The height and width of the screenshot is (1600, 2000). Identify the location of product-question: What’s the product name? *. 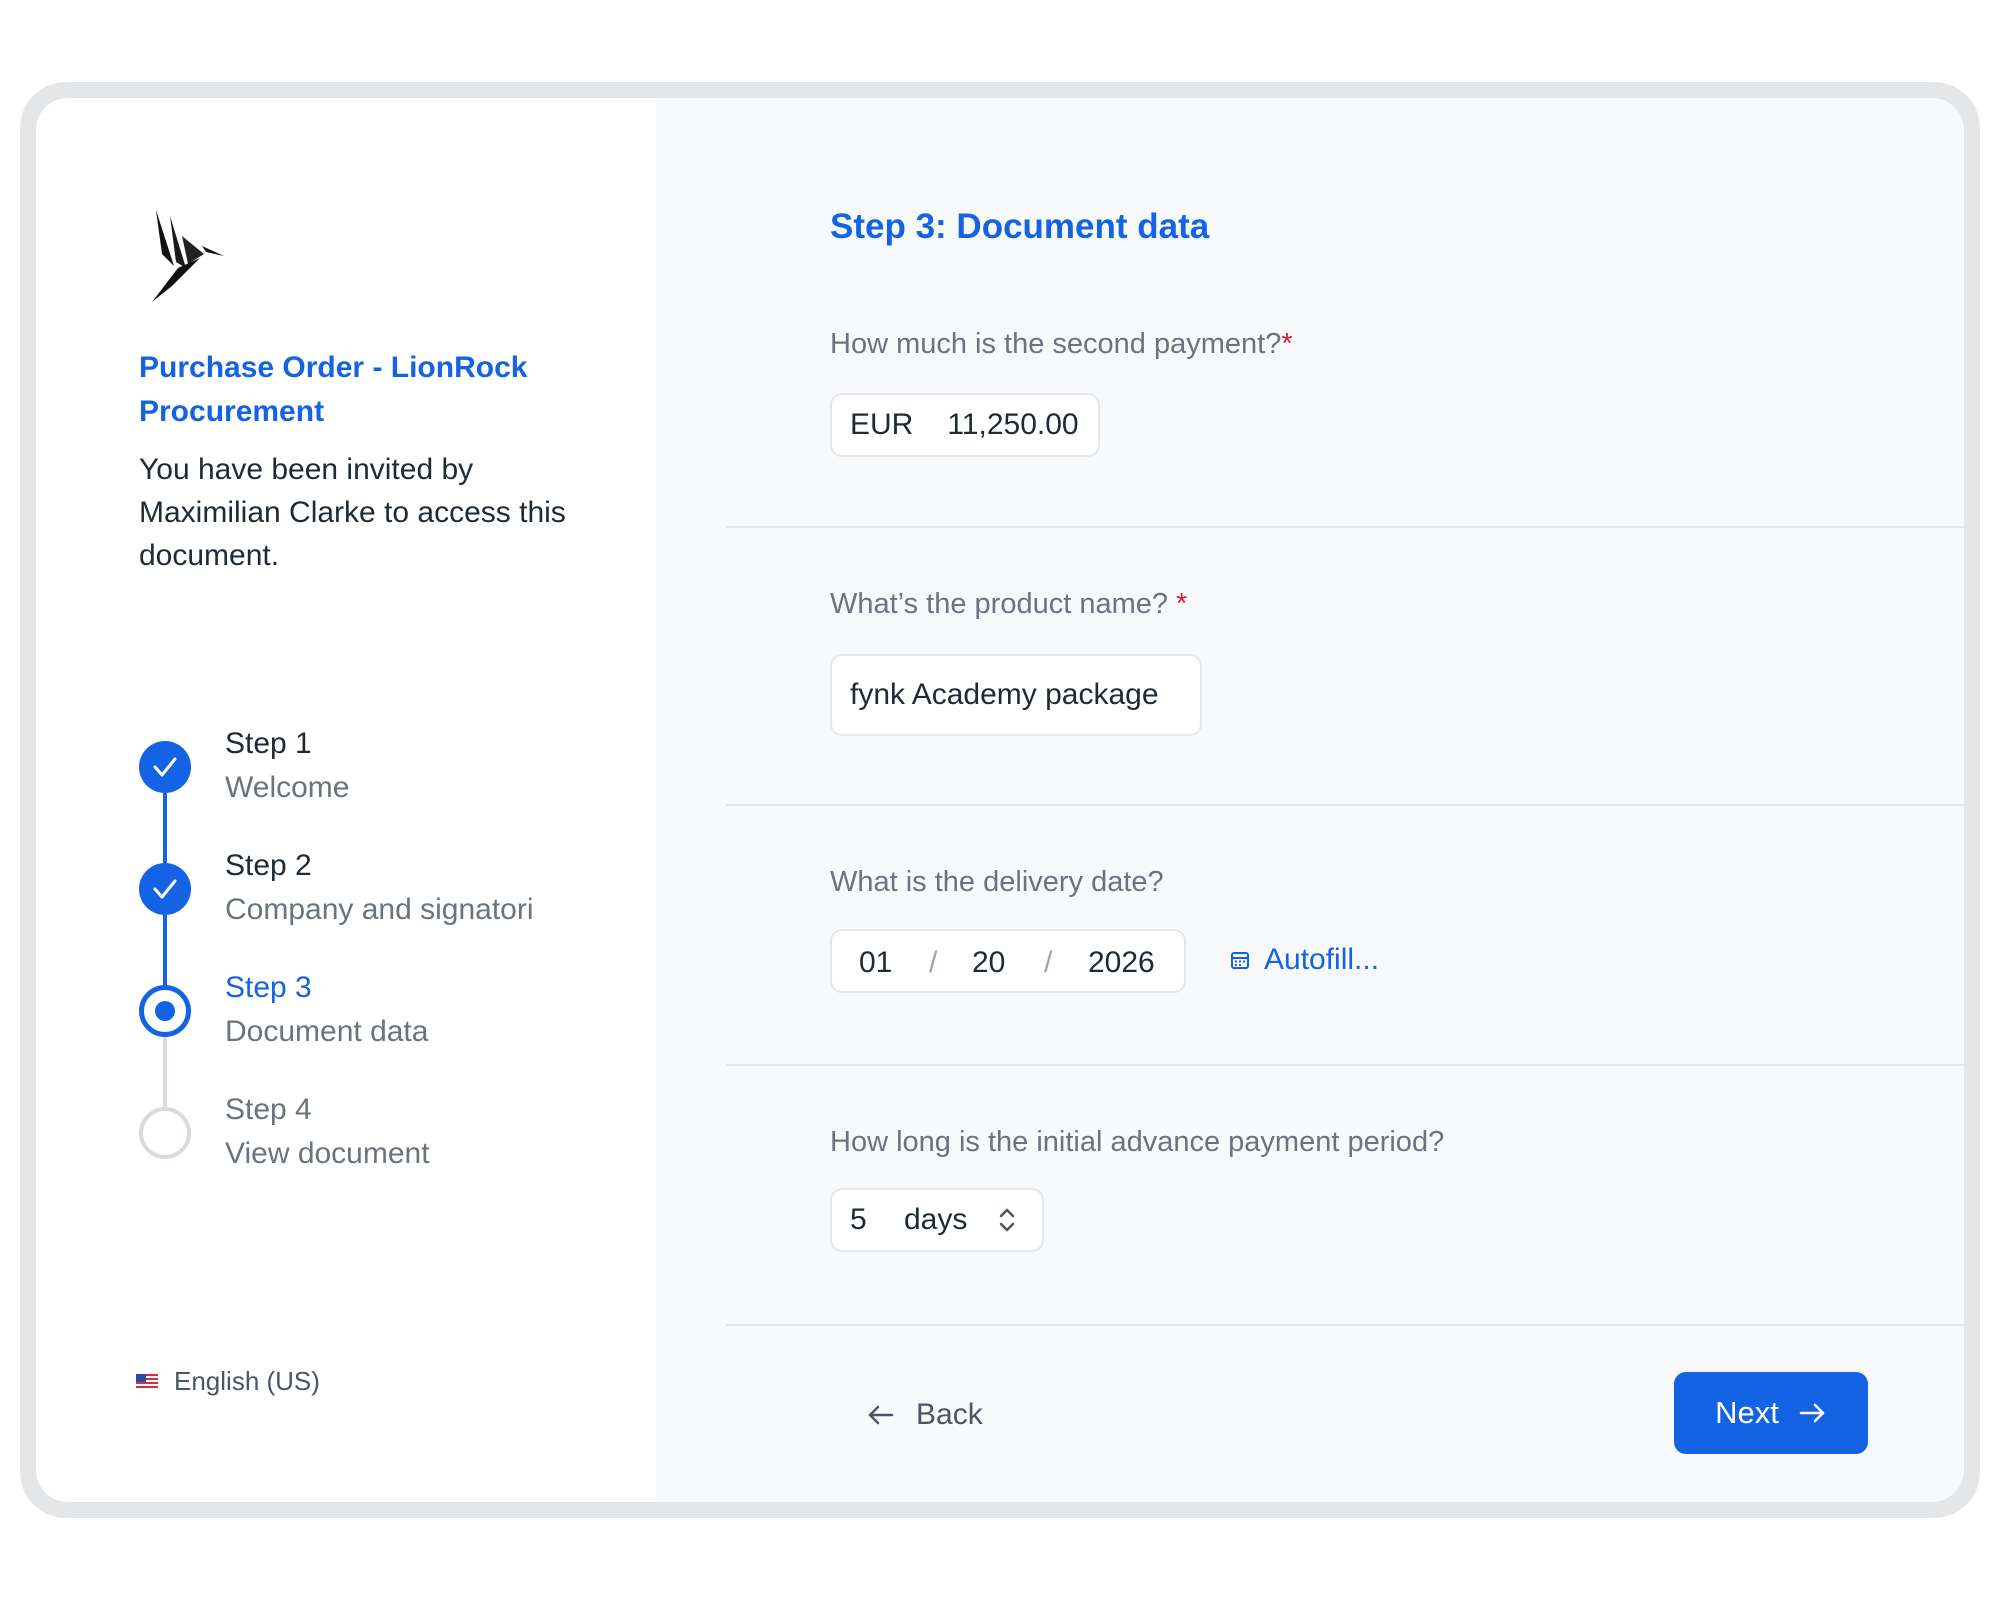
(1009, 604).